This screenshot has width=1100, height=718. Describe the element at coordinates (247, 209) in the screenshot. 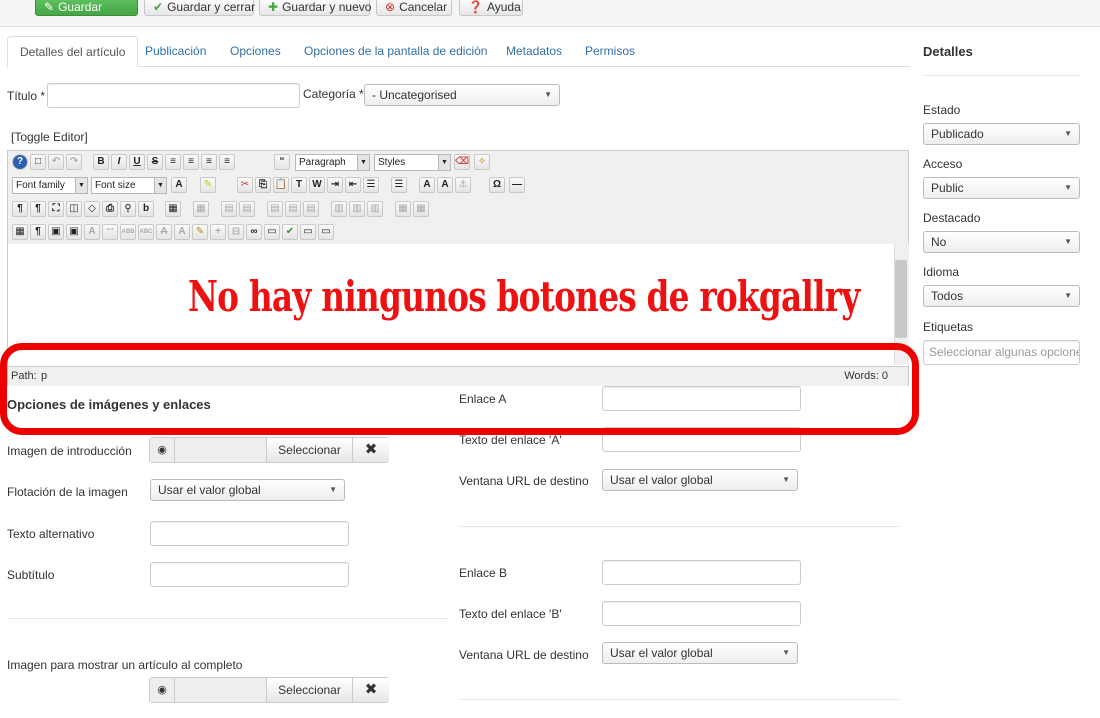

I see `table-cell-props-icon: ▤` at that location.